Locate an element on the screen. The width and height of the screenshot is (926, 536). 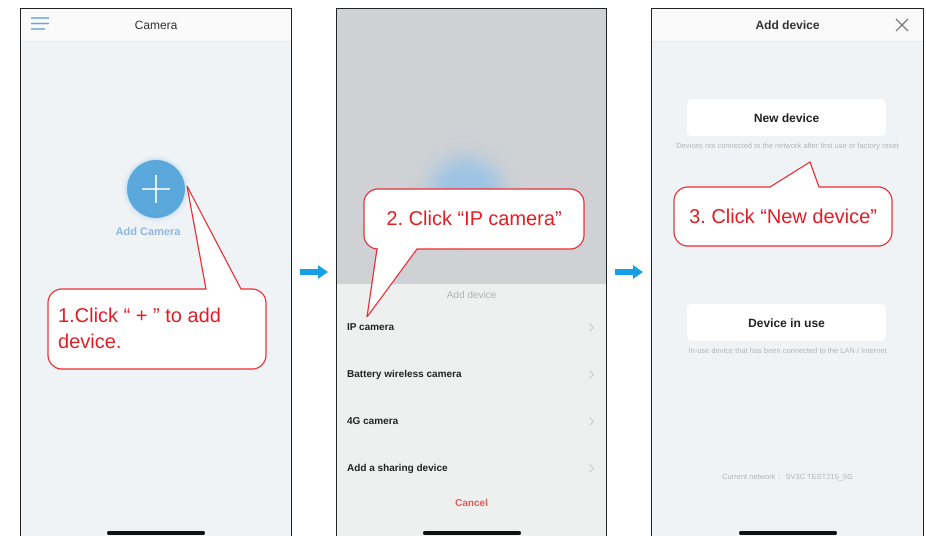
callout-text: 1.Click “ + ” to add device. is located at coordinates (140, 329).